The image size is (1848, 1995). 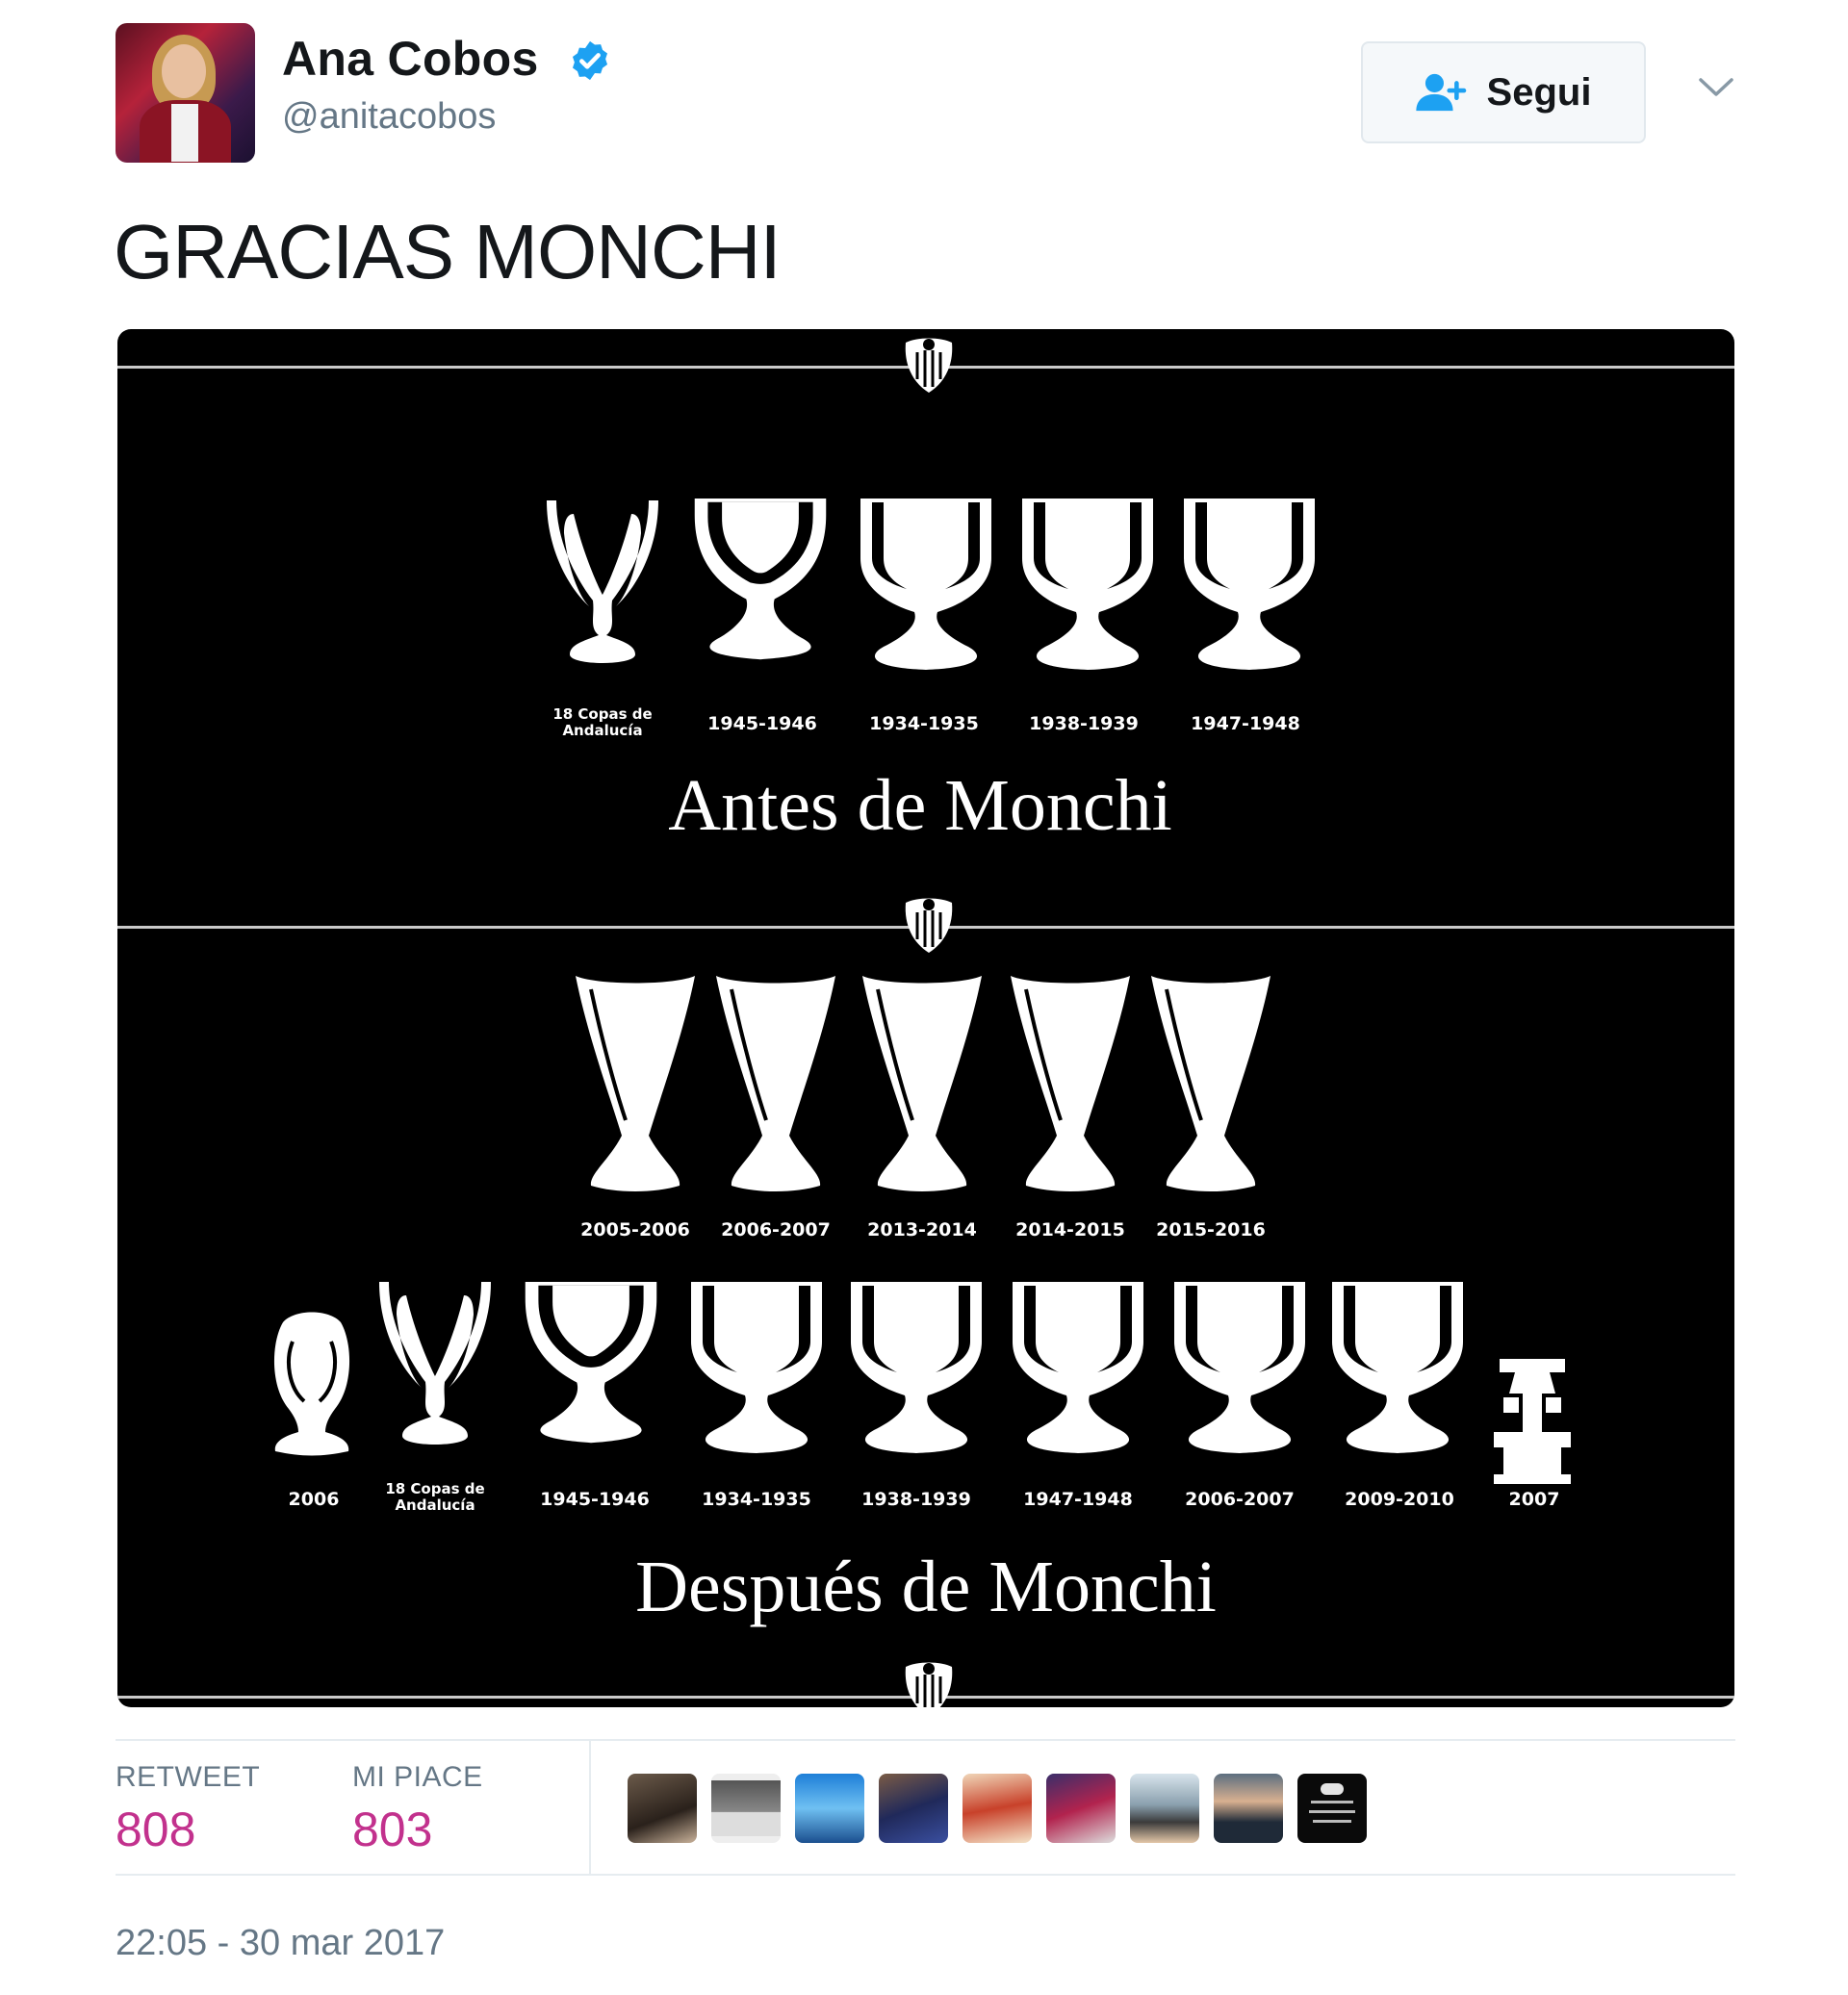 I want to click on trophy-label: 2007, so click(x=1534, y=1499).